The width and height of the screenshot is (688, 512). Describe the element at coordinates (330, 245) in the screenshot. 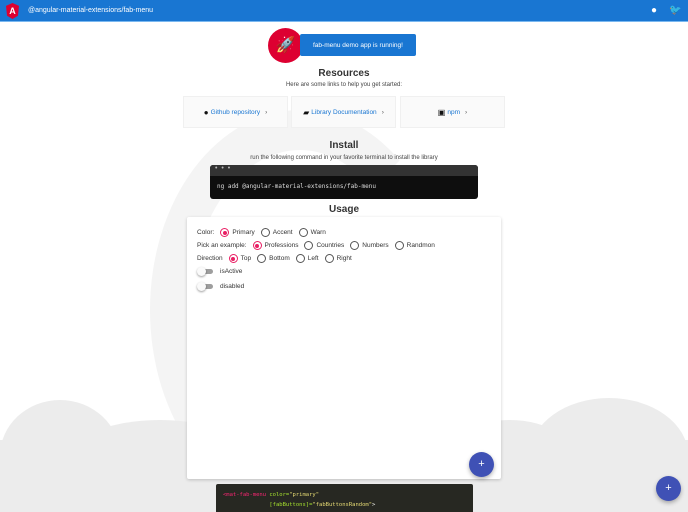

I see `radio-label: Countries` at that location.